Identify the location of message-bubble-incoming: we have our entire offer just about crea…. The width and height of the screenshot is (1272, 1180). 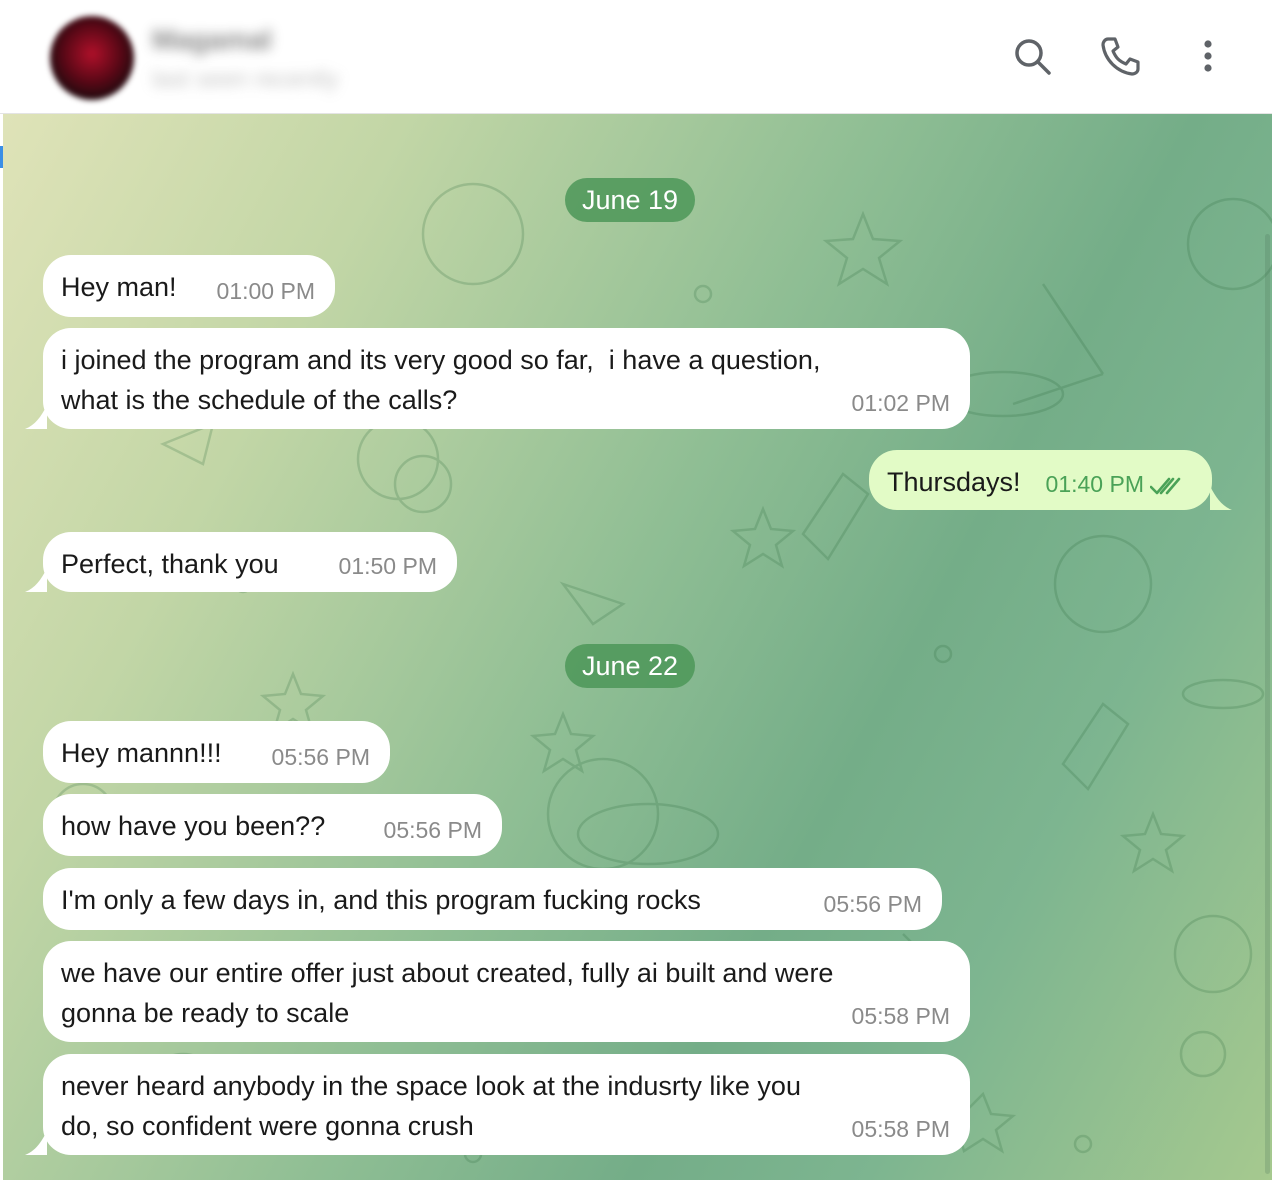
(506, 991).